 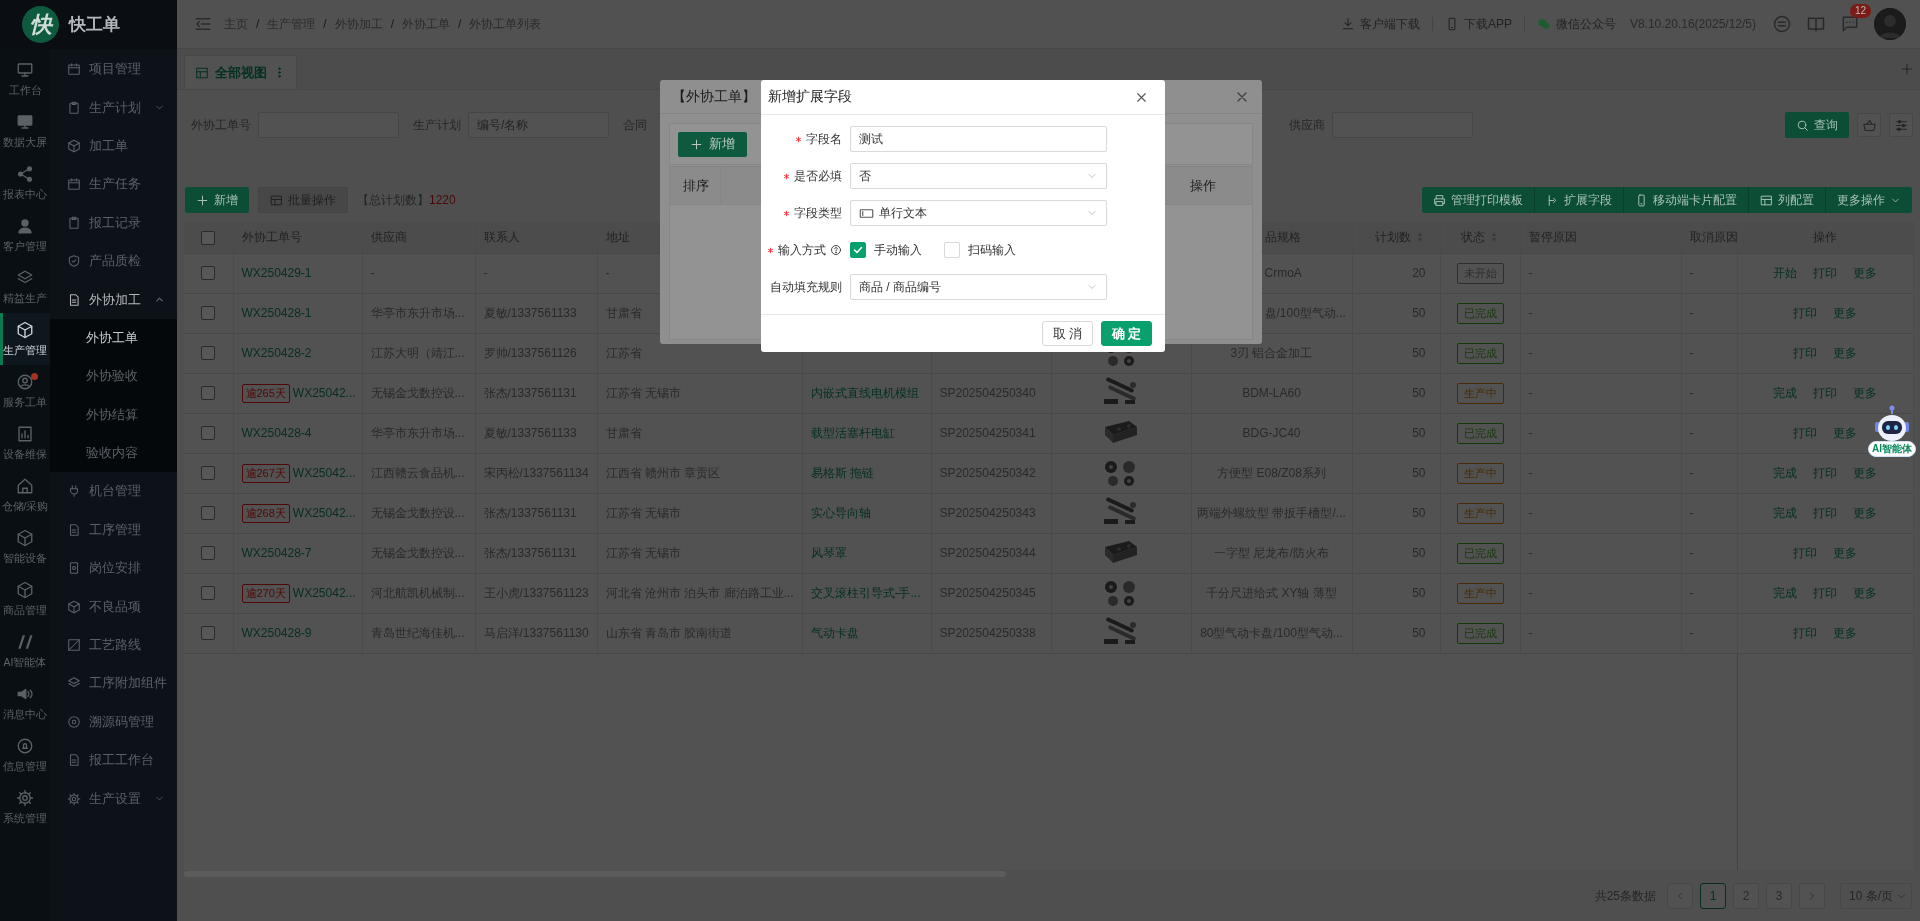 What do you see at coordinates (1786, 200) in the screenshot?
I see `toolbar-button: 列配置` at bounding box center [1786, 200].